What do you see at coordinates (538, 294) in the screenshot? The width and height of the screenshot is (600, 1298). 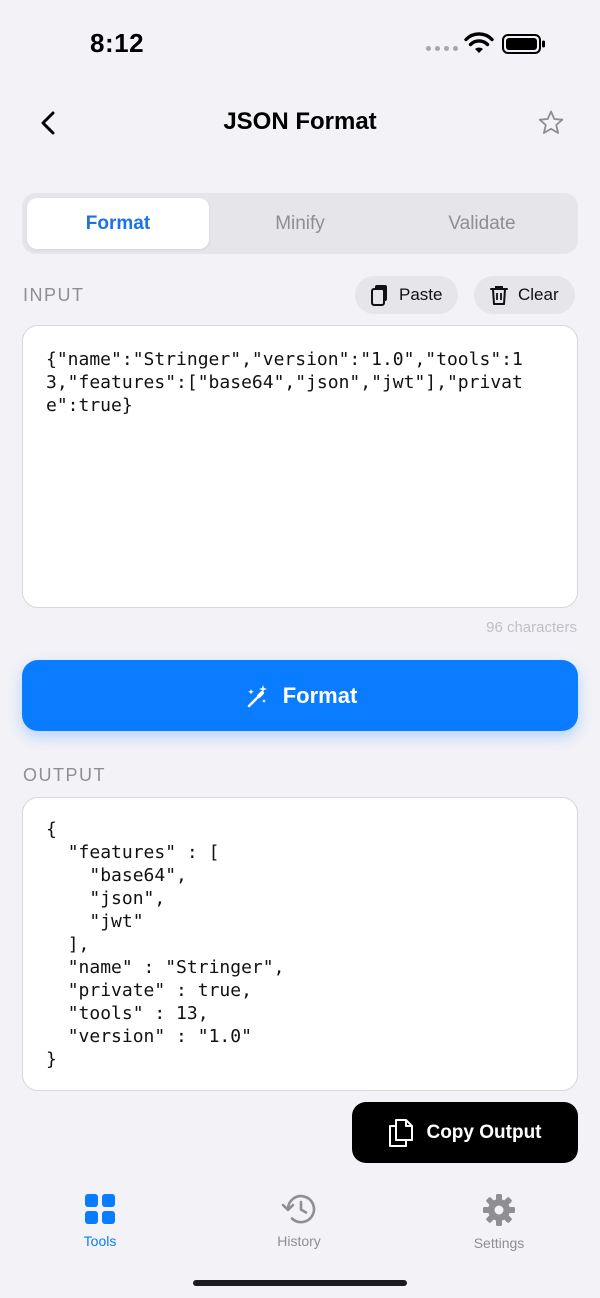 I see `clear-button-label: Clear` at bounding box center [538, 294].